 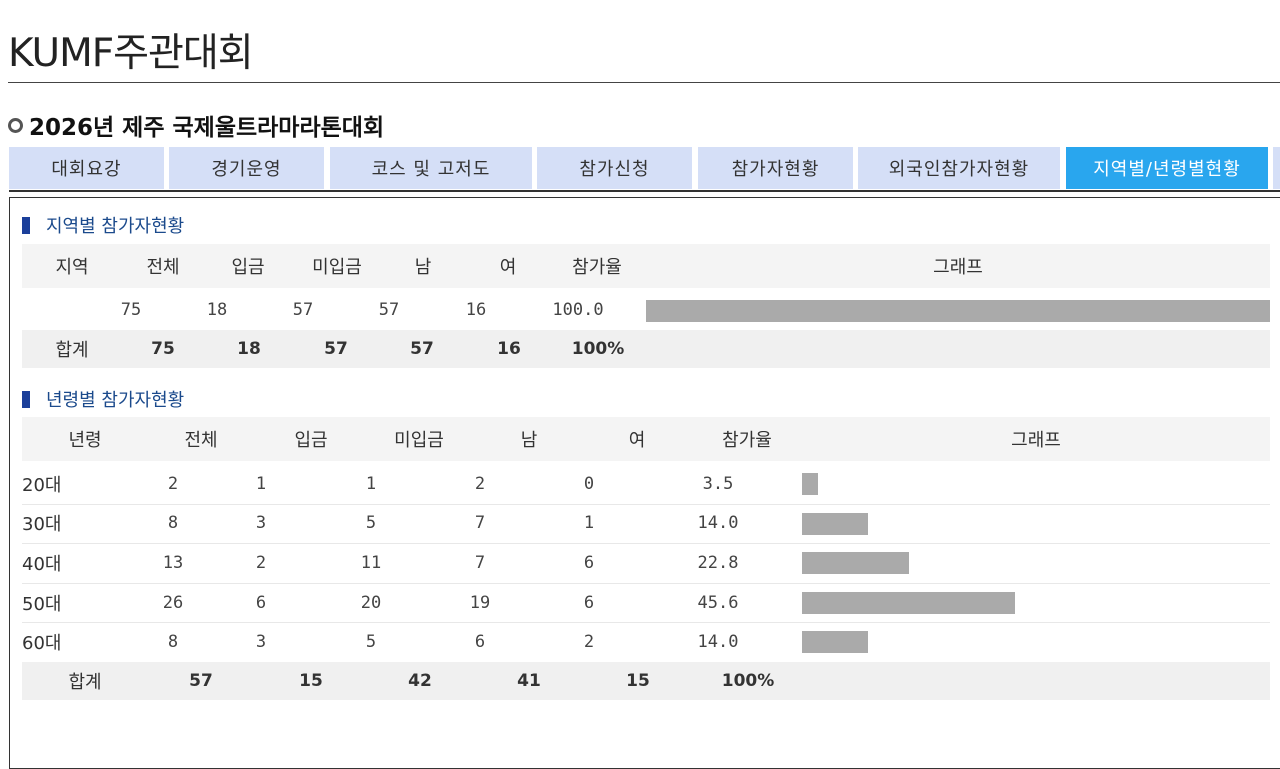 What do you see at coordinates (644, 191) in the screenshot?
I see `tab-divider` at bounding box center [644, 191].